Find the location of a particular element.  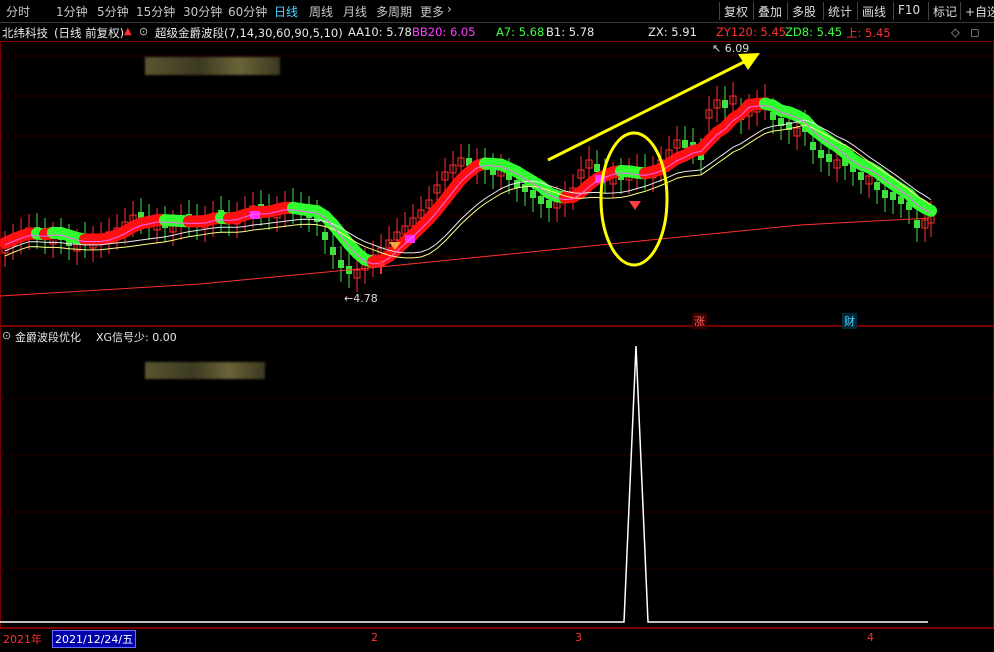

month-tick: 4 is located at coordinates (870, 637).